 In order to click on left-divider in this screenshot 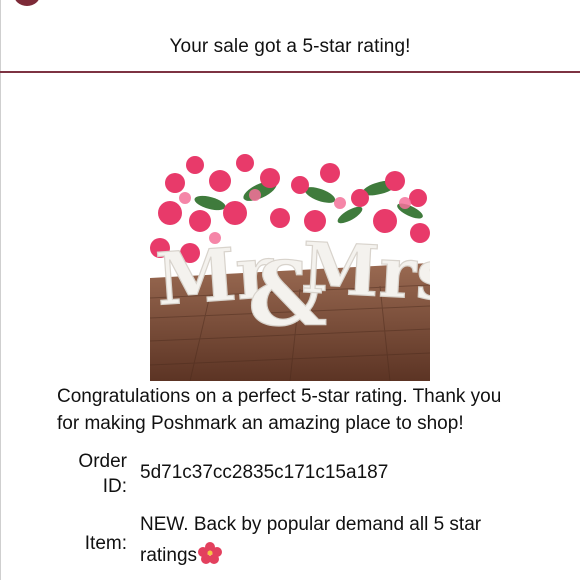, I will do `click(0, 290)`.